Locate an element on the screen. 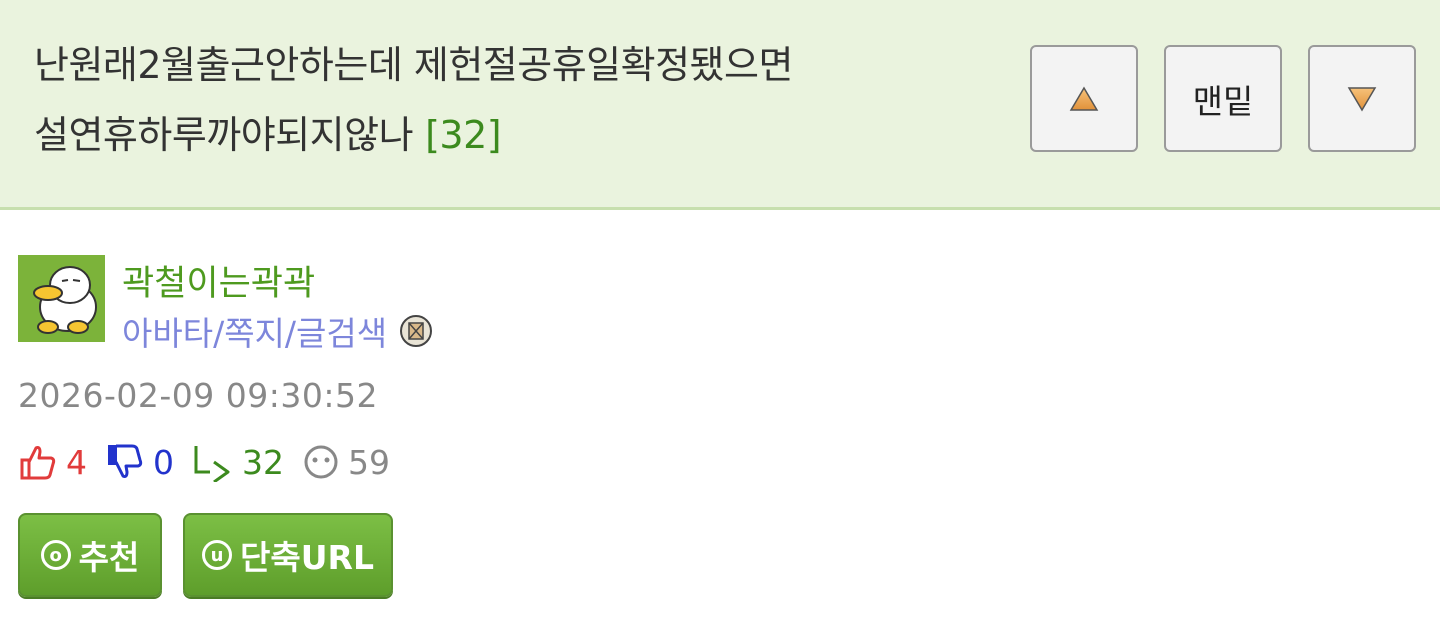 The width and height of the screenshot is (1440, 629). author-avatar is located at coordinates (61, 298).